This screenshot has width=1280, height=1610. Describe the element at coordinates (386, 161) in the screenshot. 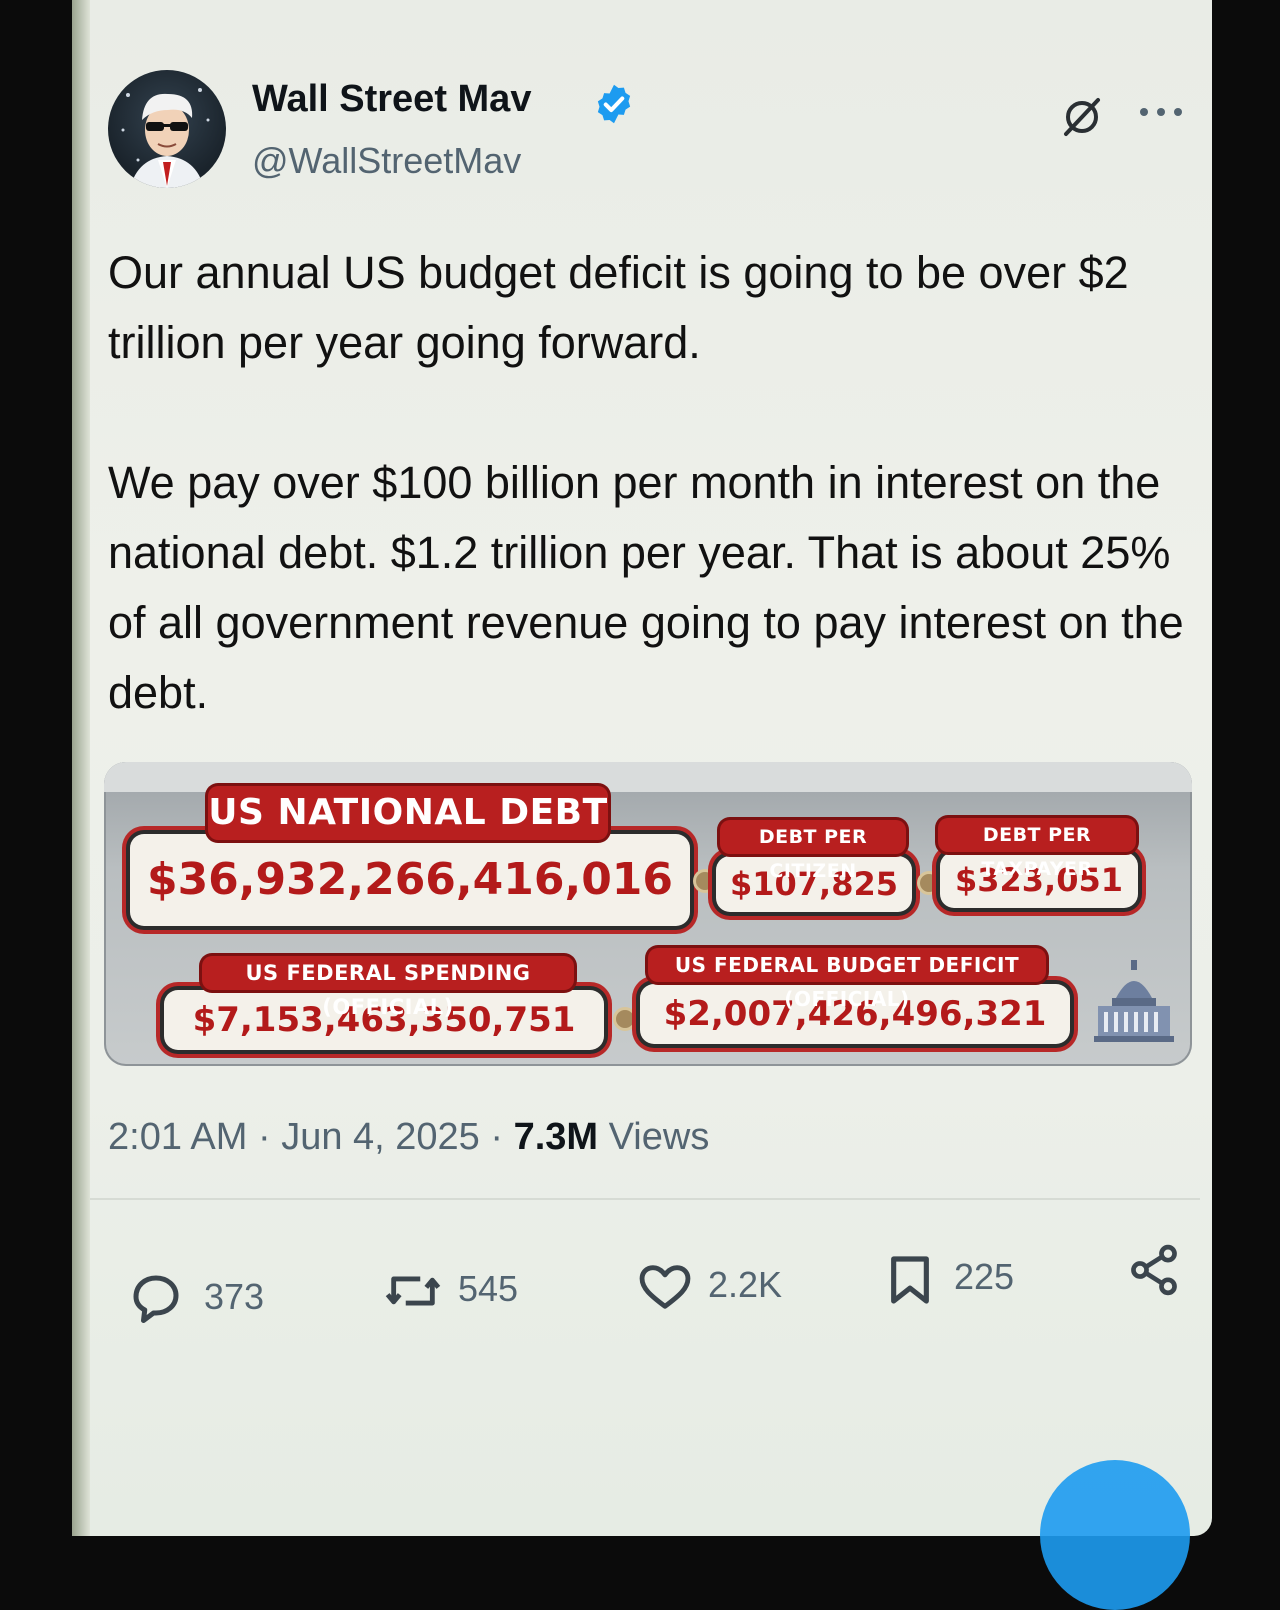

I see `author-handle: @WallStreetMav` at that location.